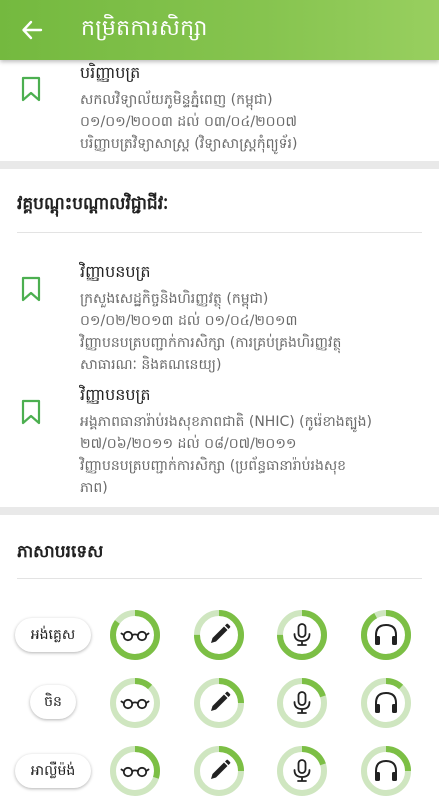 The image size is (439, 800). I want to click on education-dates: ០១/០១/២០០៣ ដល់ ០៣/០៤/២០០៧, so click(188, 122).